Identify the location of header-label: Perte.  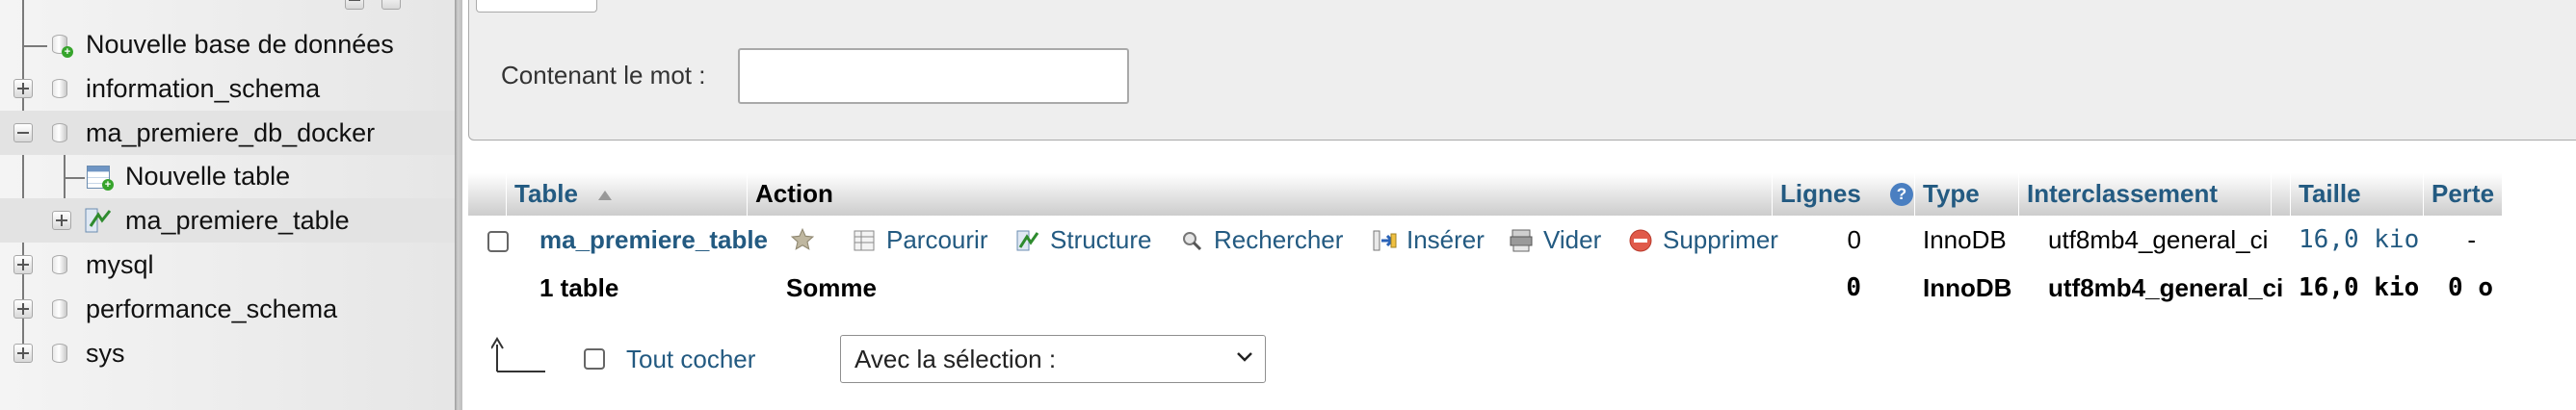
(2463, 193).